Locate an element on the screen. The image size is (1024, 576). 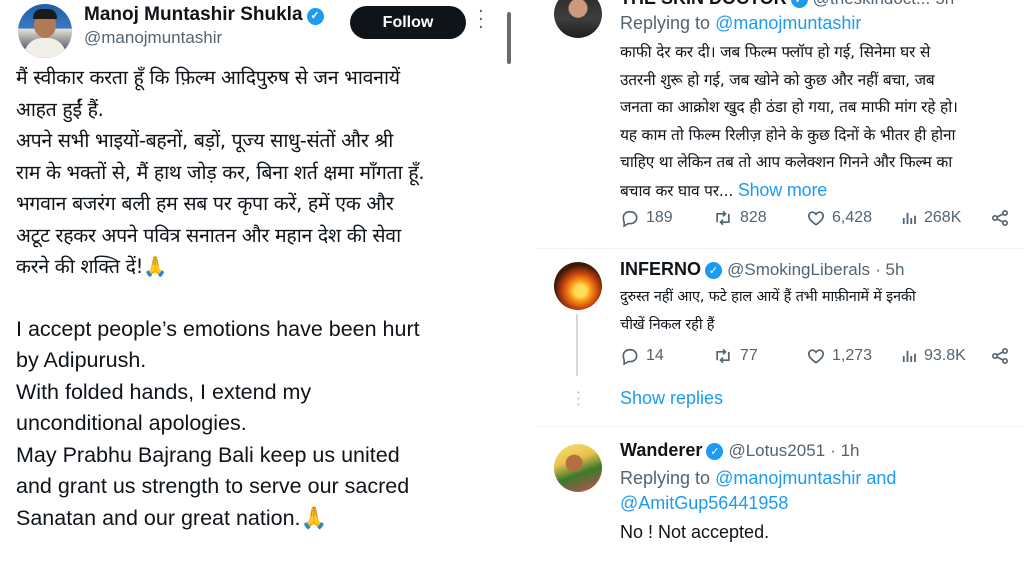
like-count: 6,428 is located at coordinates (852, 217).